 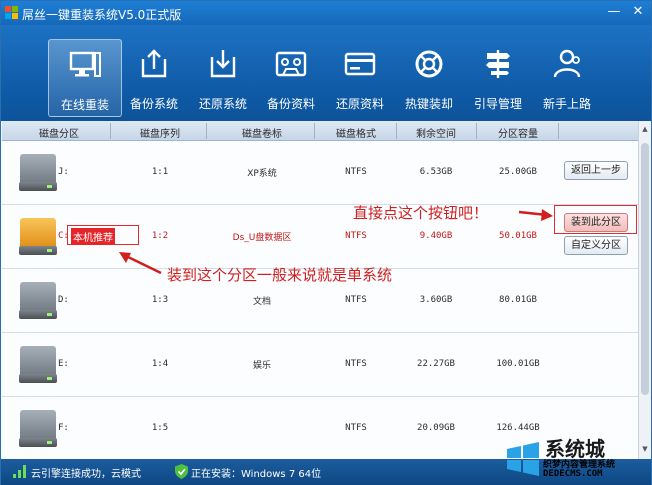 What do you see at coordinates (256, 474) in the screenshot?
I see `install-status: 正在安装：Windows 7 64位` at bounding box center [256, 474].